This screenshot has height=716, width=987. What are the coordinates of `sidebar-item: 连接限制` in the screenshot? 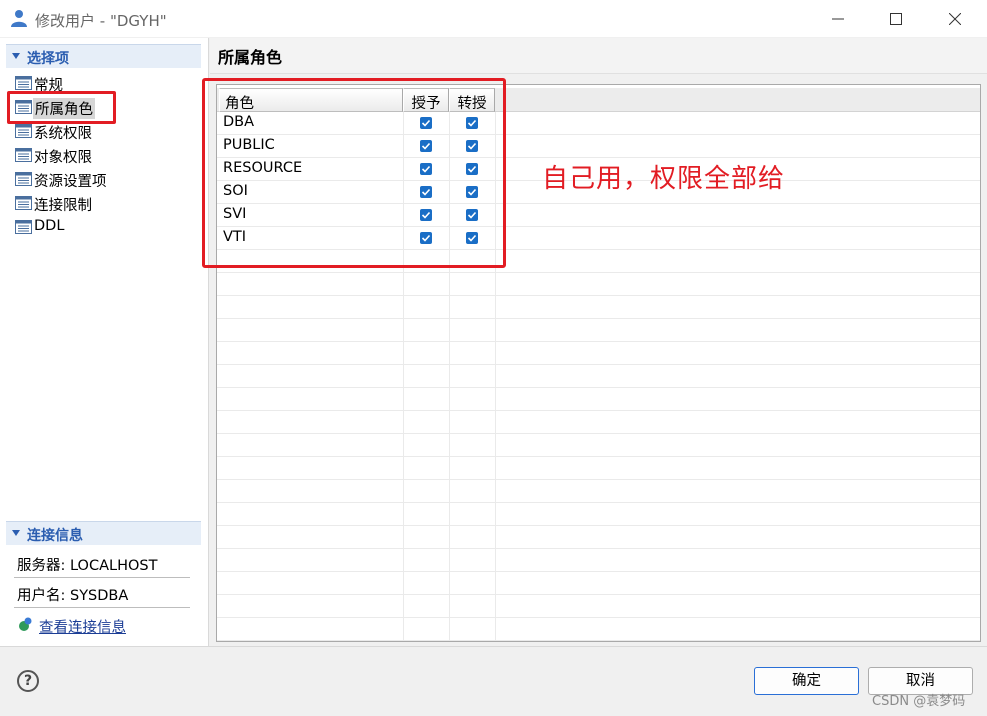 It's located at (104, 203).